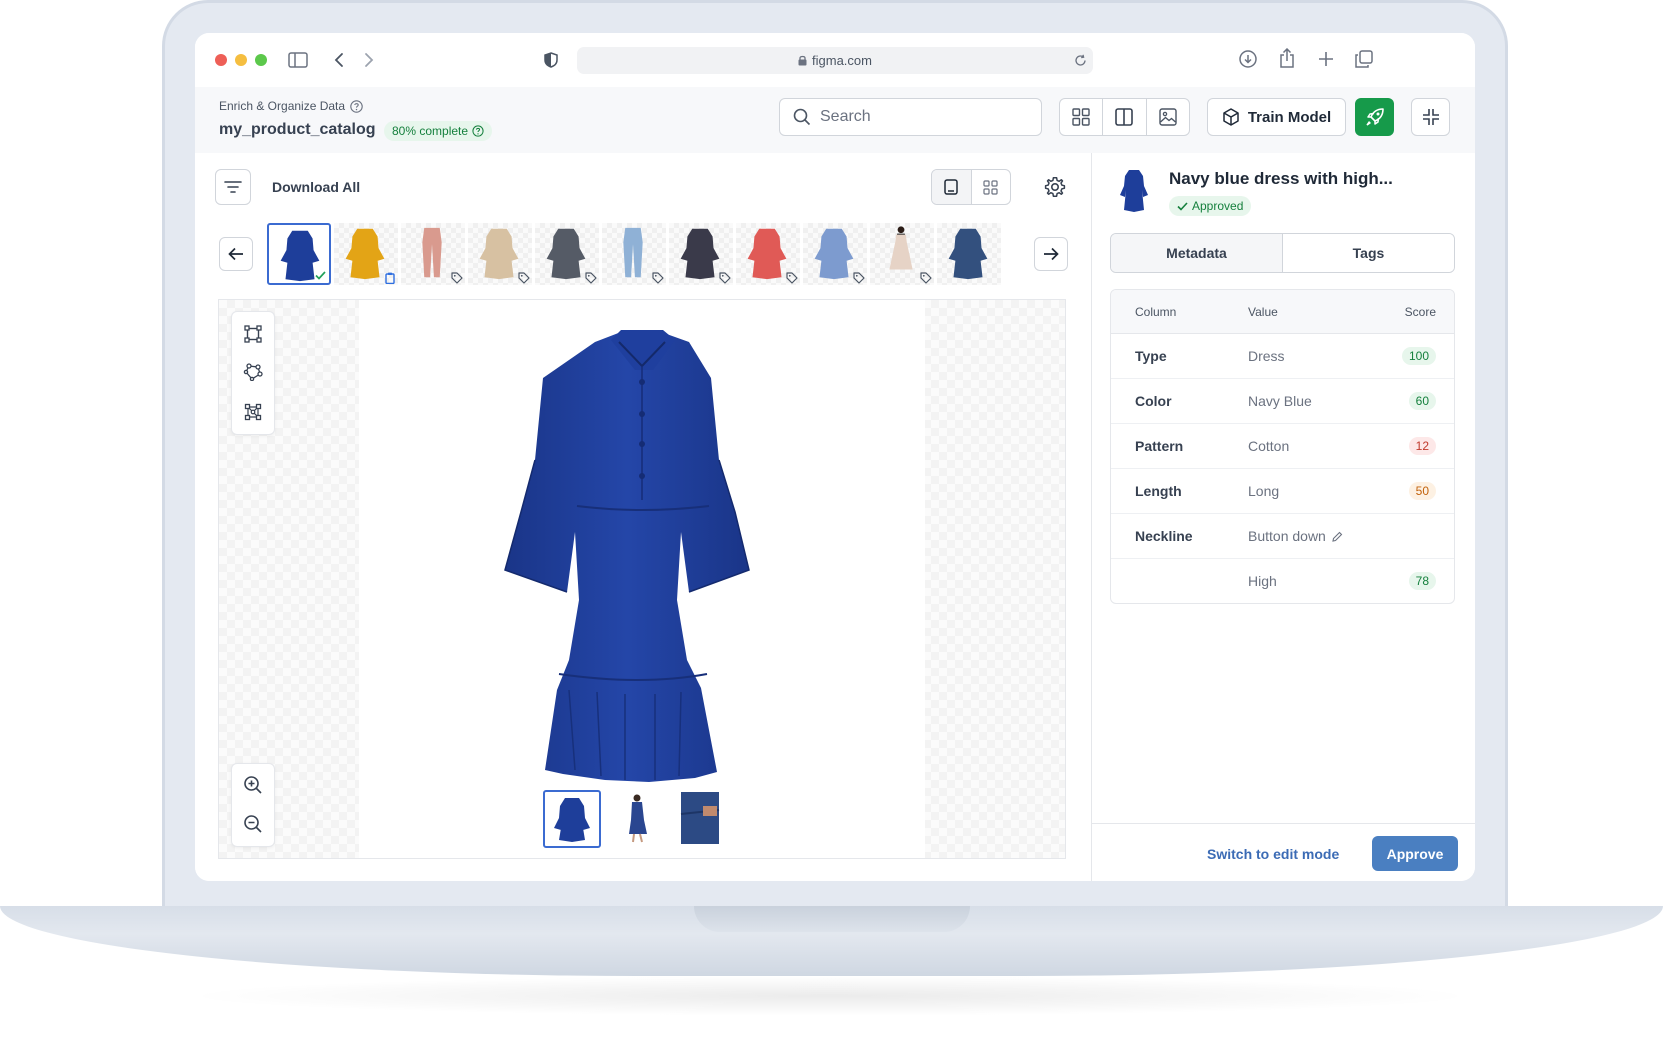 This screenshot has height=1048, width=1663. I want to click on zoom-in-button, so click(253, 785).